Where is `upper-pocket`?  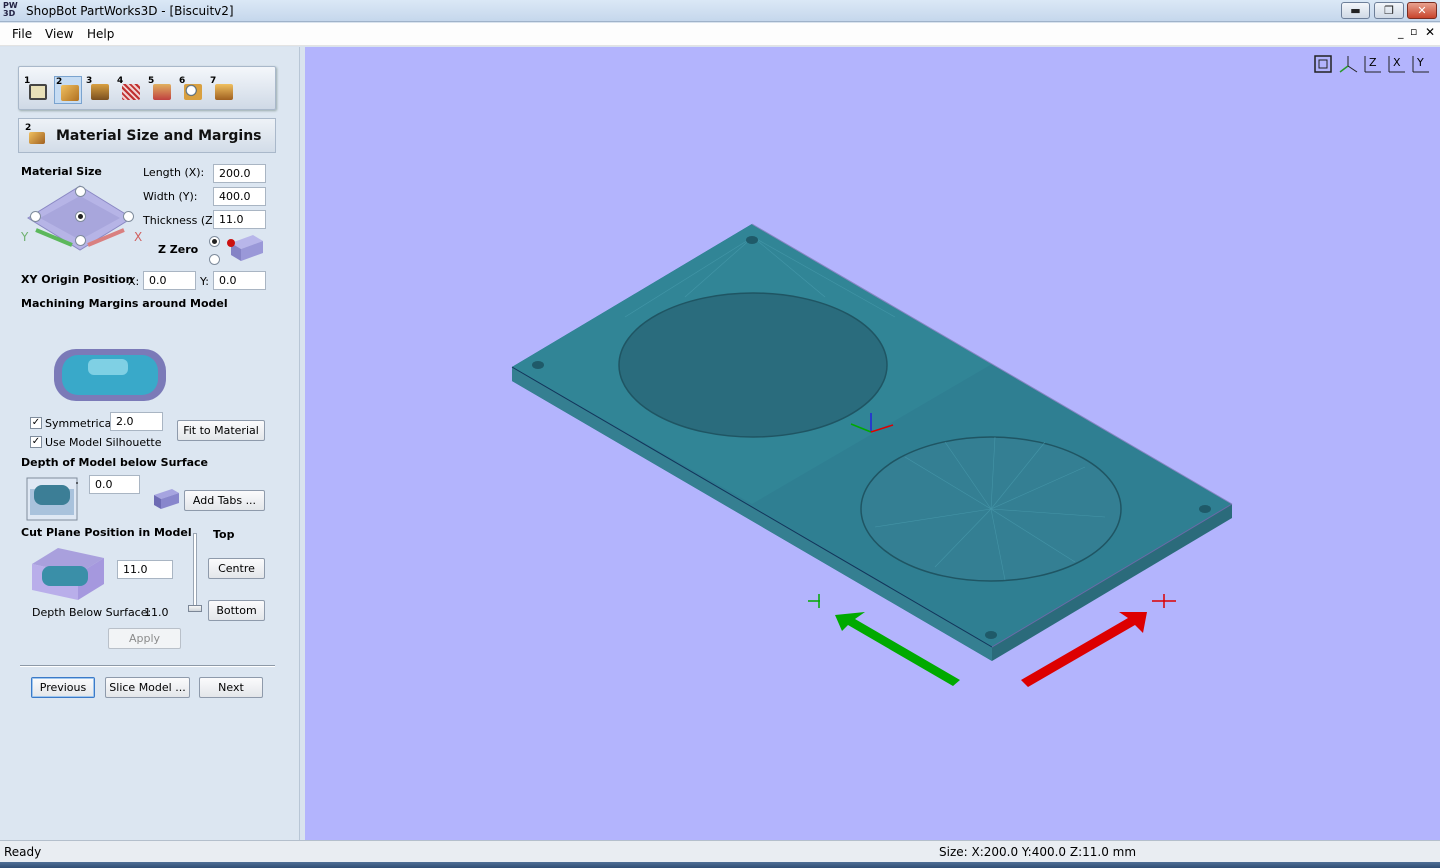 upper-pocket is located at coordinates (753, 365).